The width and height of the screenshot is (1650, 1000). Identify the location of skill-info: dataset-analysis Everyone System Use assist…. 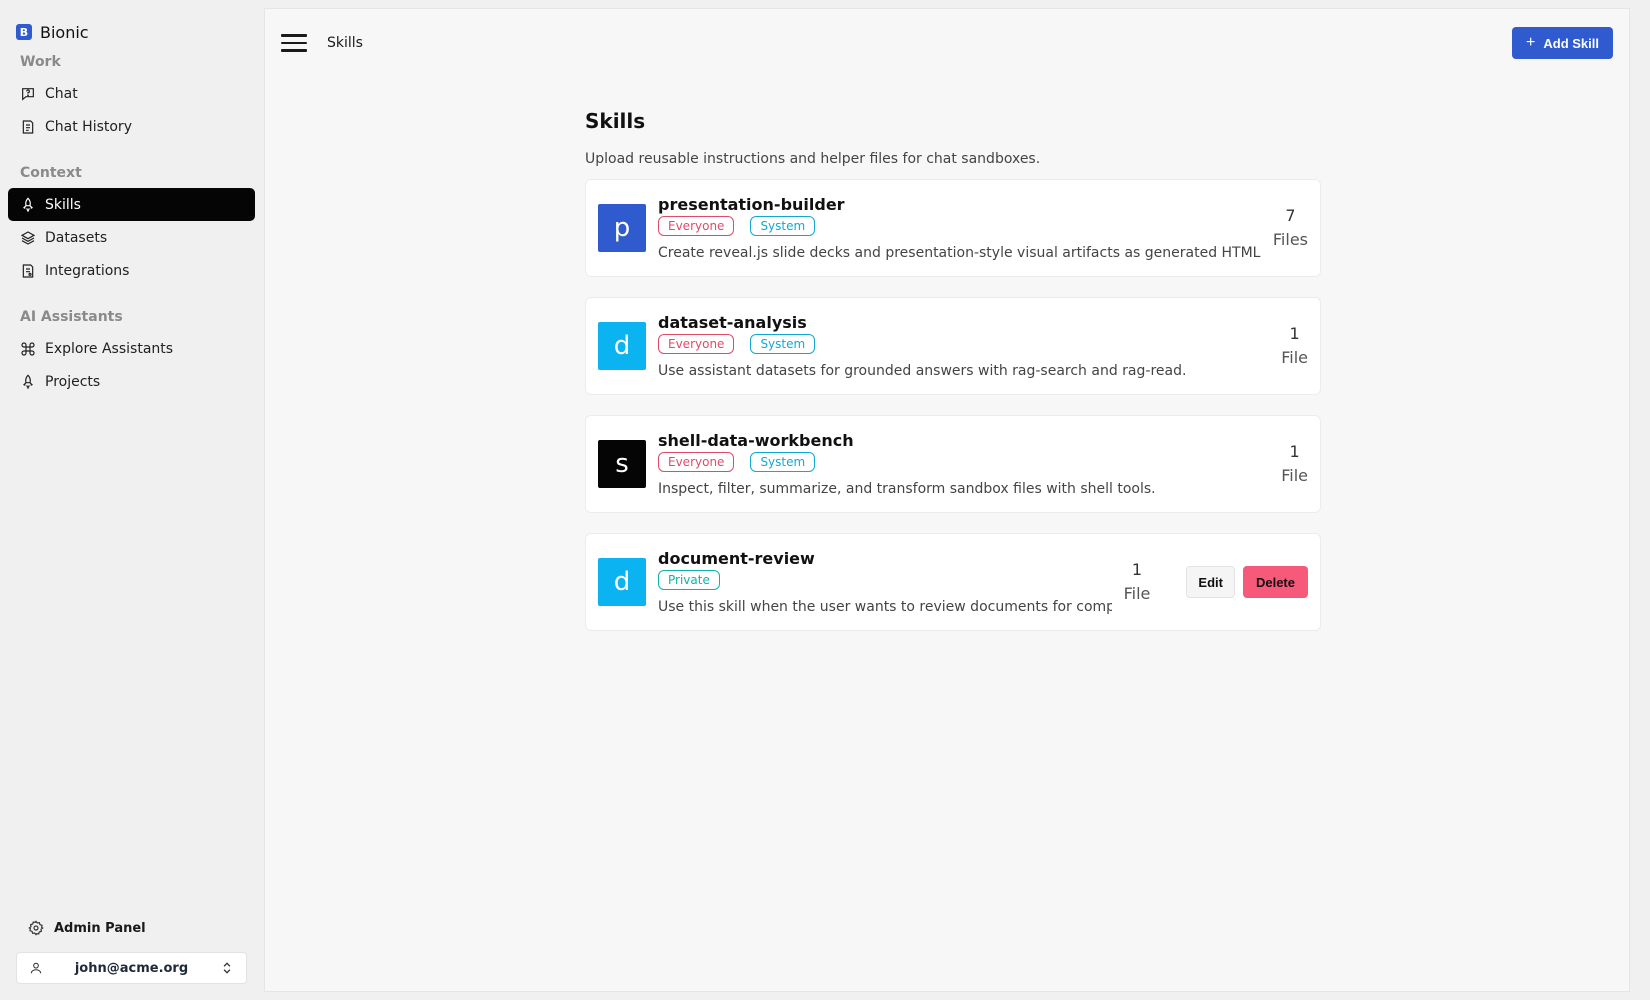
(963, 346).